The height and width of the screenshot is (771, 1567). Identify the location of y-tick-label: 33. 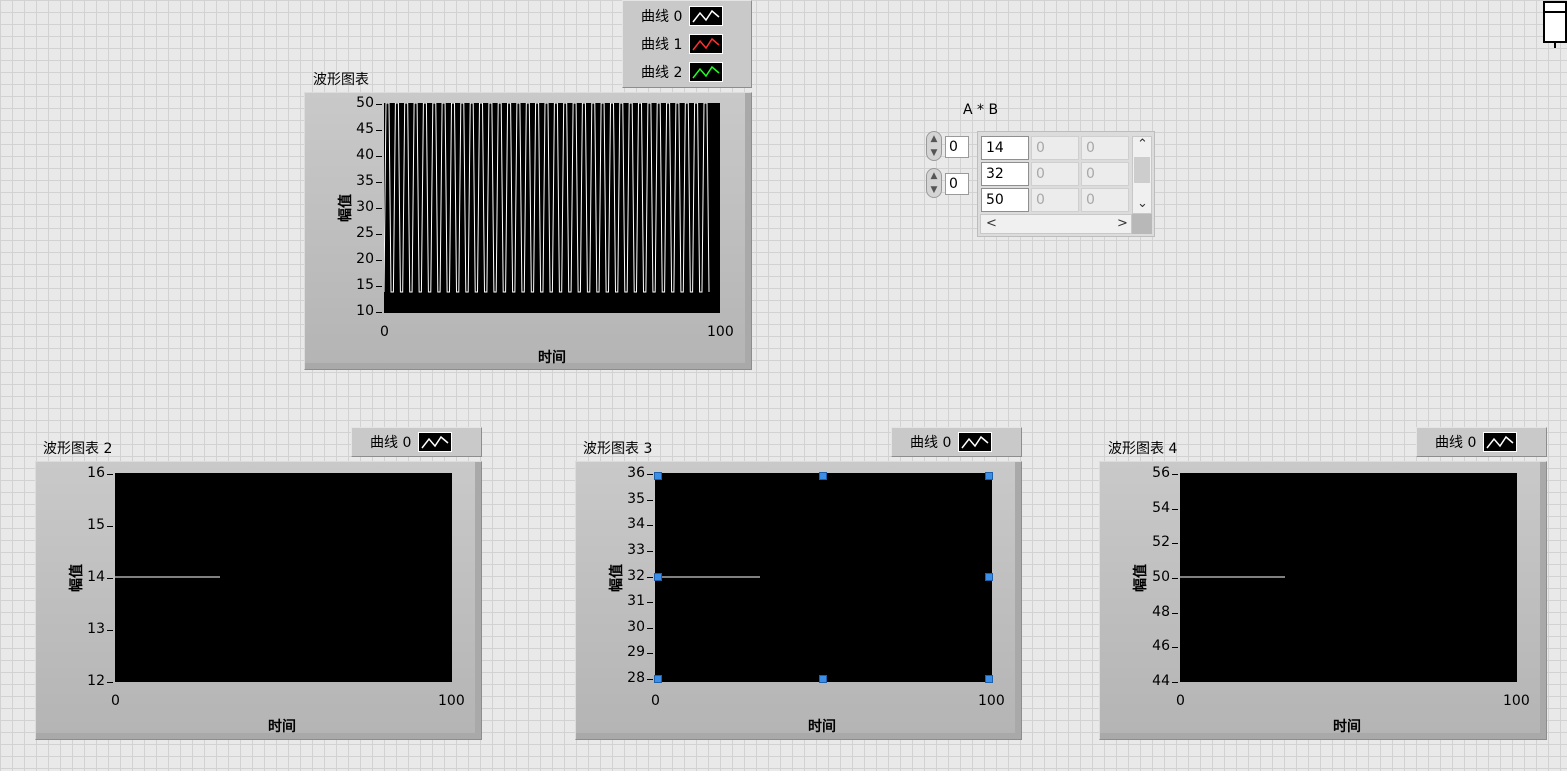
(636, 549).